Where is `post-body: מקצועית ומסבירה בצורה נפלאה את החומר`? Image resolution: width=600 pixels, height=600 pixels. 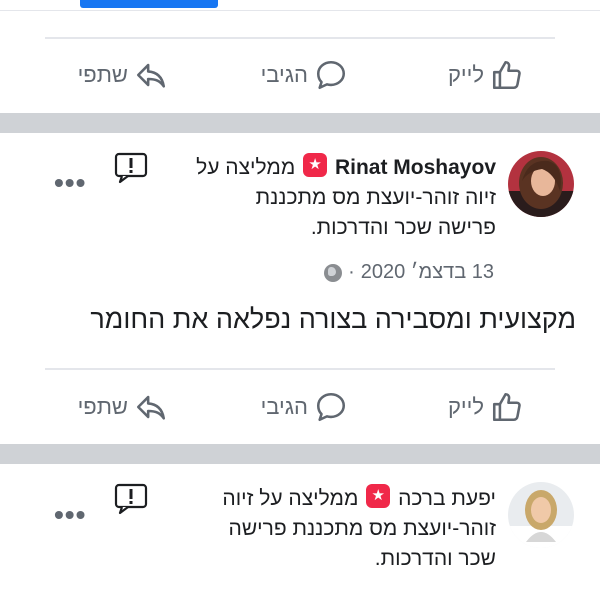 post-body: מקצועית ומסבירה בצורה נפלאה את החומר is located at coordinates (333, 319).